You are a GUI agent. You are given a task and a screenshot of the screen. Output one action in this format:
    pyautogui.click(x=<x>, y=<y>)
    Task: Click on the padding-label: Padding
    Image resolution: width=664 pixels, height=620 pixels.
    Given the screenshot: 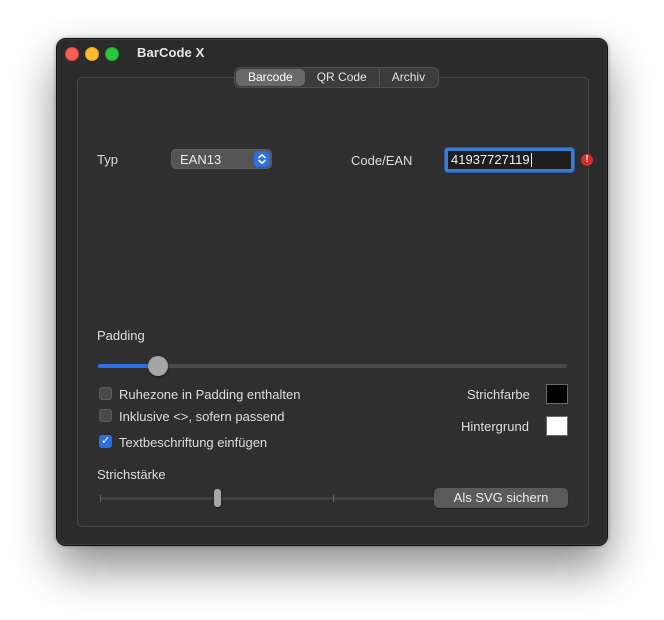 What is the action you would take?
    pyautogui.click(x=121, y=335)
    